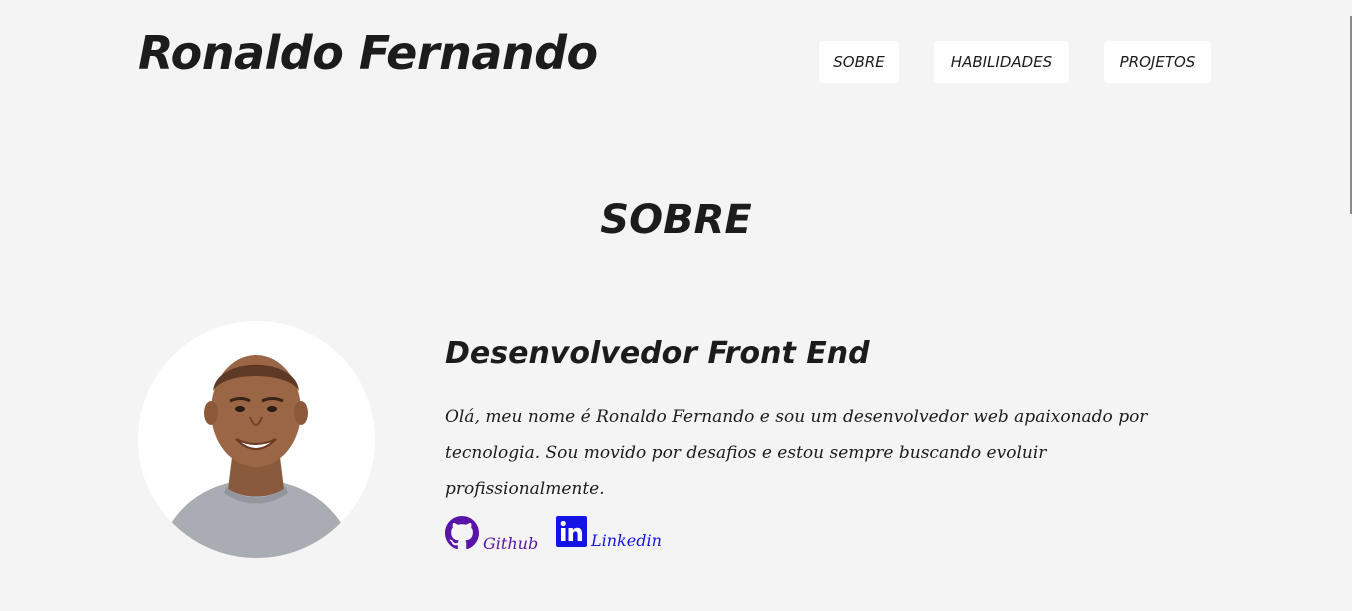 This screenshot has width=1352, height=611. What do you see at coordinates (511, 543) in the screenshot?
I see `github-label: Github` at bounding box center [511, 543].